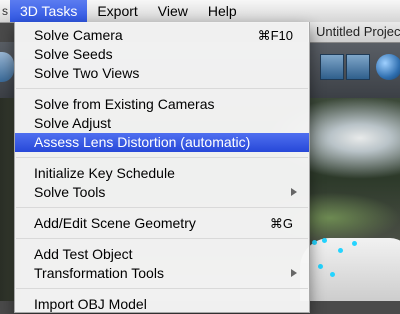  What do you see at coordinates (90, 304) in the screenshot?
I see `menu-item-label: Import OBJ Model` at bounding box center [90, 304].